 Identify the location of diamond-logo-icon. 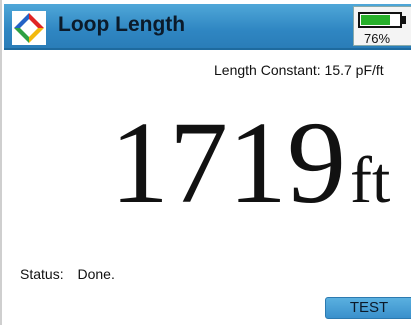
(29, 28).